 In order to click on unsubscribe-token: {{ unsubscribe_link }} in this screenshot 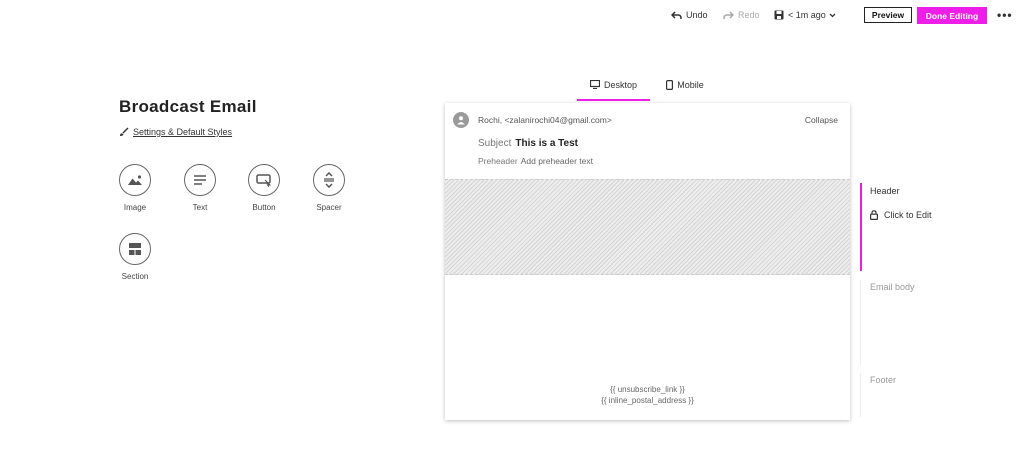, I will do `click(647, 389)`.